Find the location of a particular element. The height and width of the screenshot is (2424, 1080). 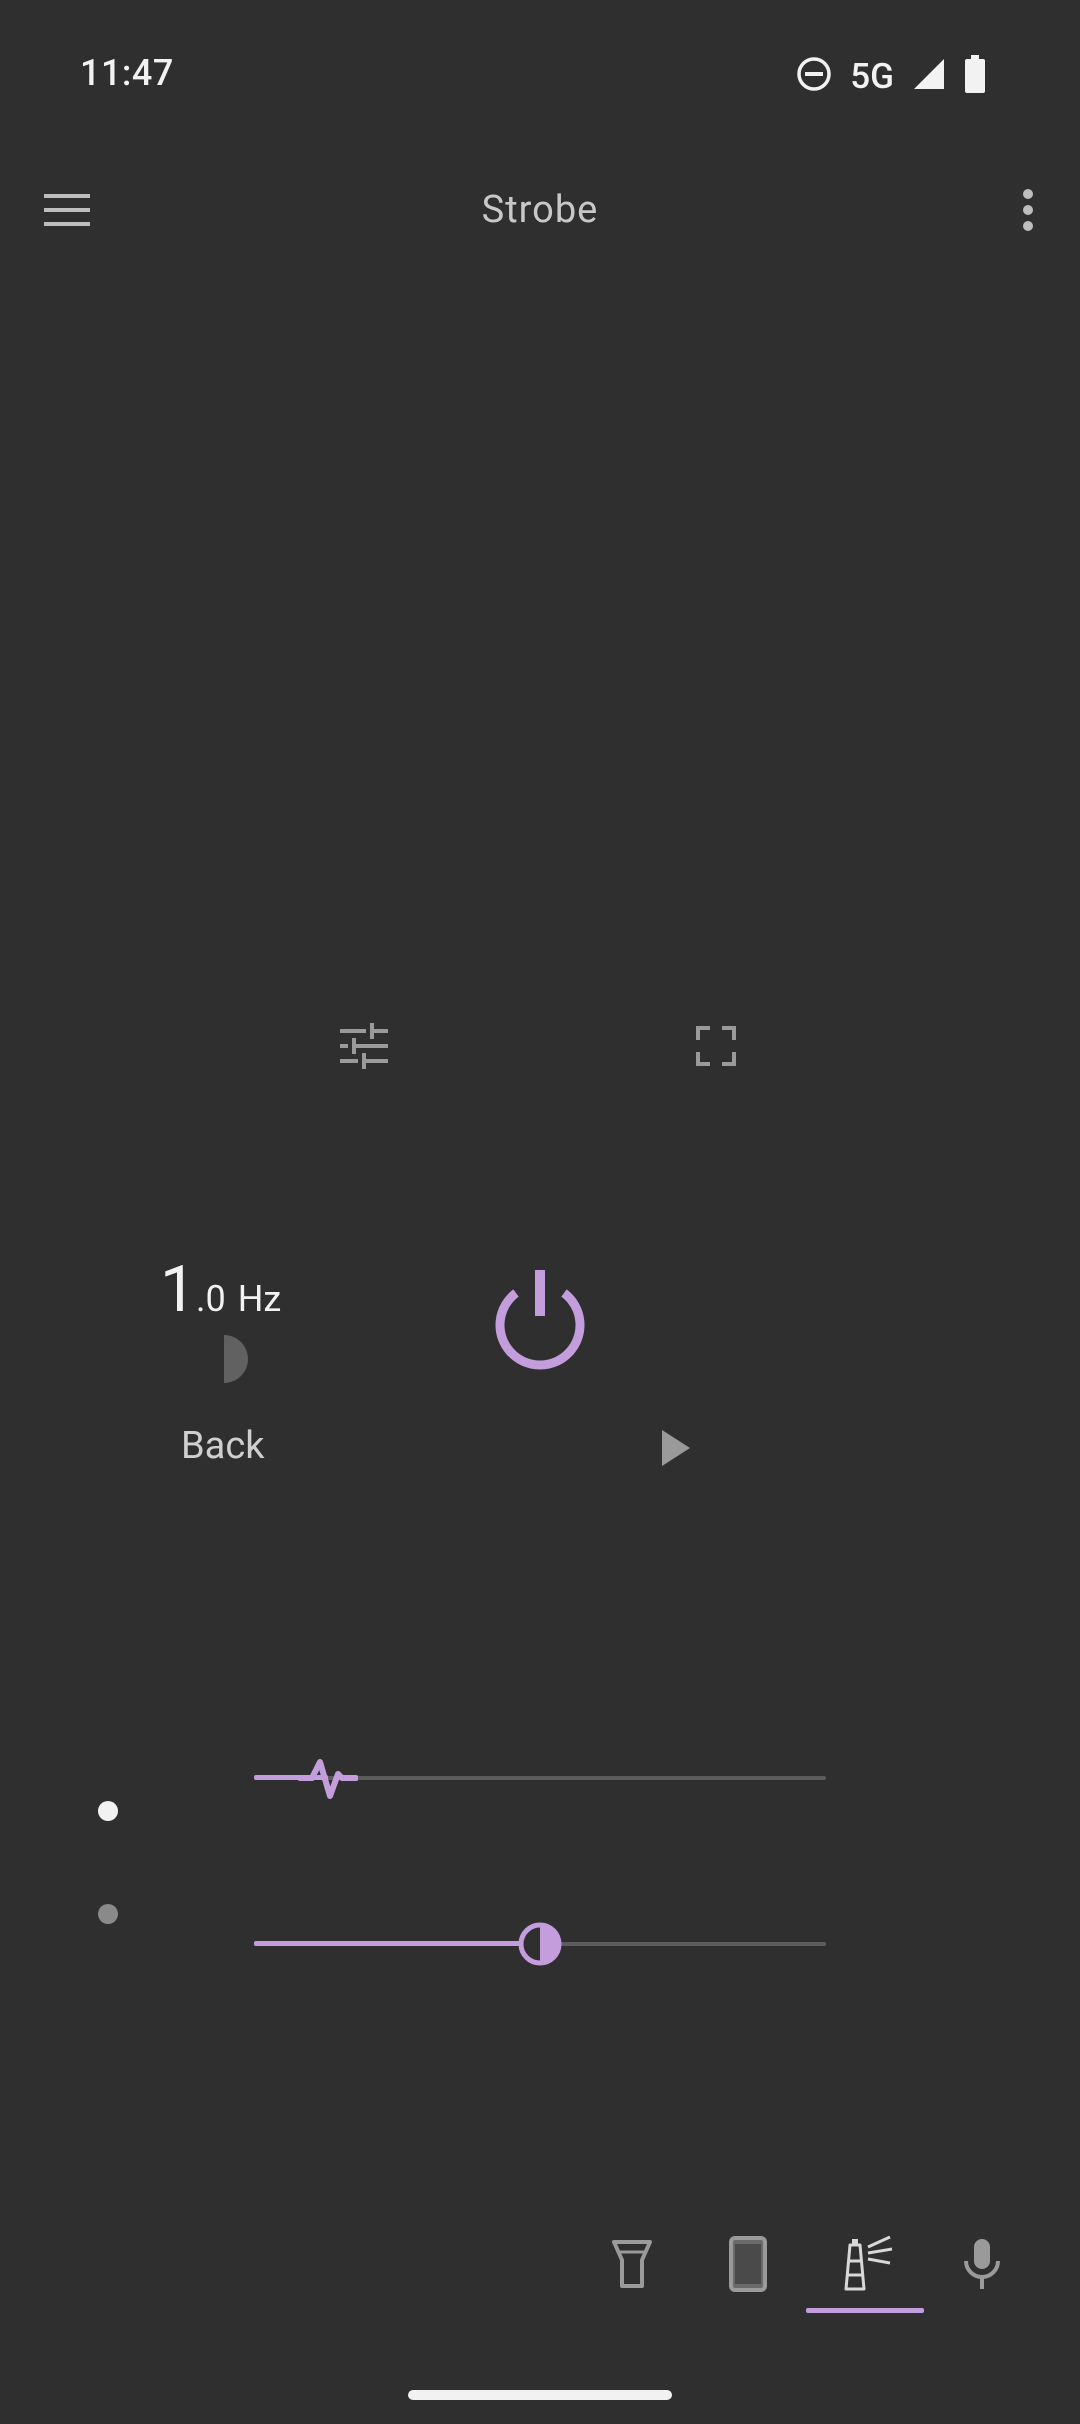

signal-icon is located at coordinates (929, 76).